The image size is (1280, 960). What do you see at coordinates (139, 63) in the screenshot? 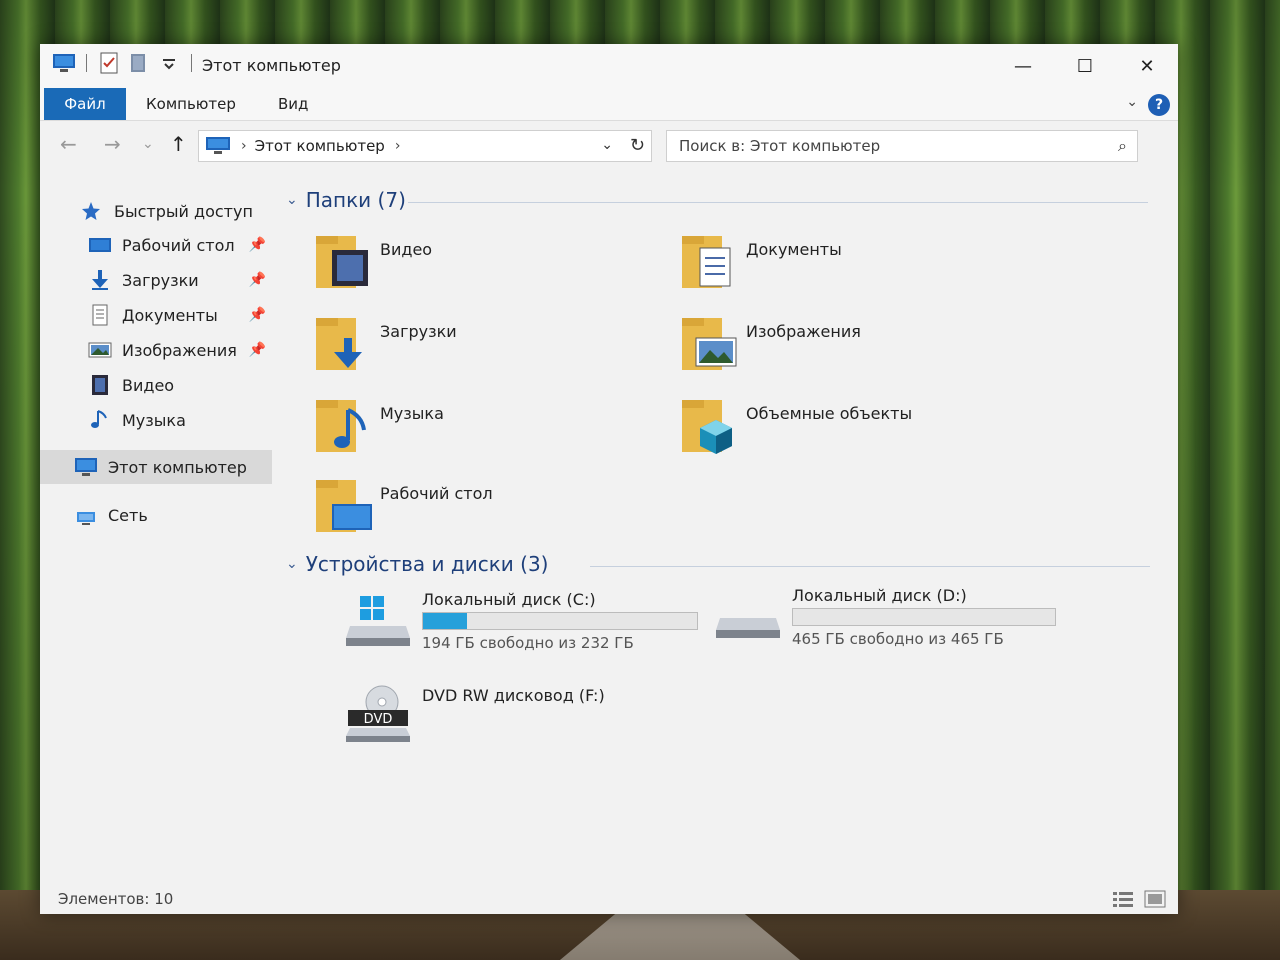
I see `new-folder-icon` at bounding box center [139, 63].